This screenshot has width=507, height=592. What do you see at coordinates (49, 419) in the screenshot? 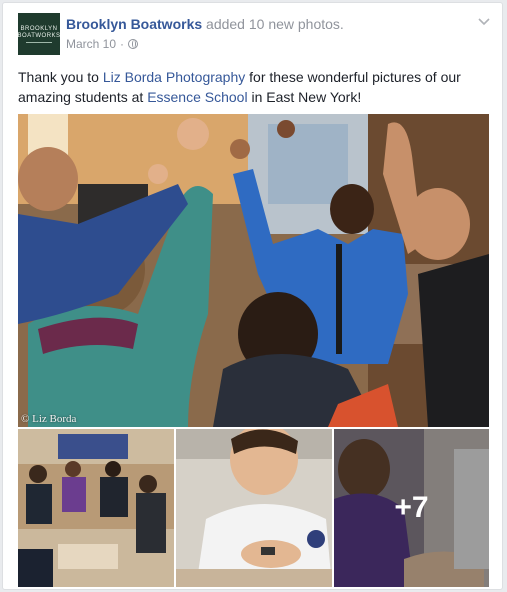
I see `photo-credit: © Liz Borda` at bounding box center [49, 419].